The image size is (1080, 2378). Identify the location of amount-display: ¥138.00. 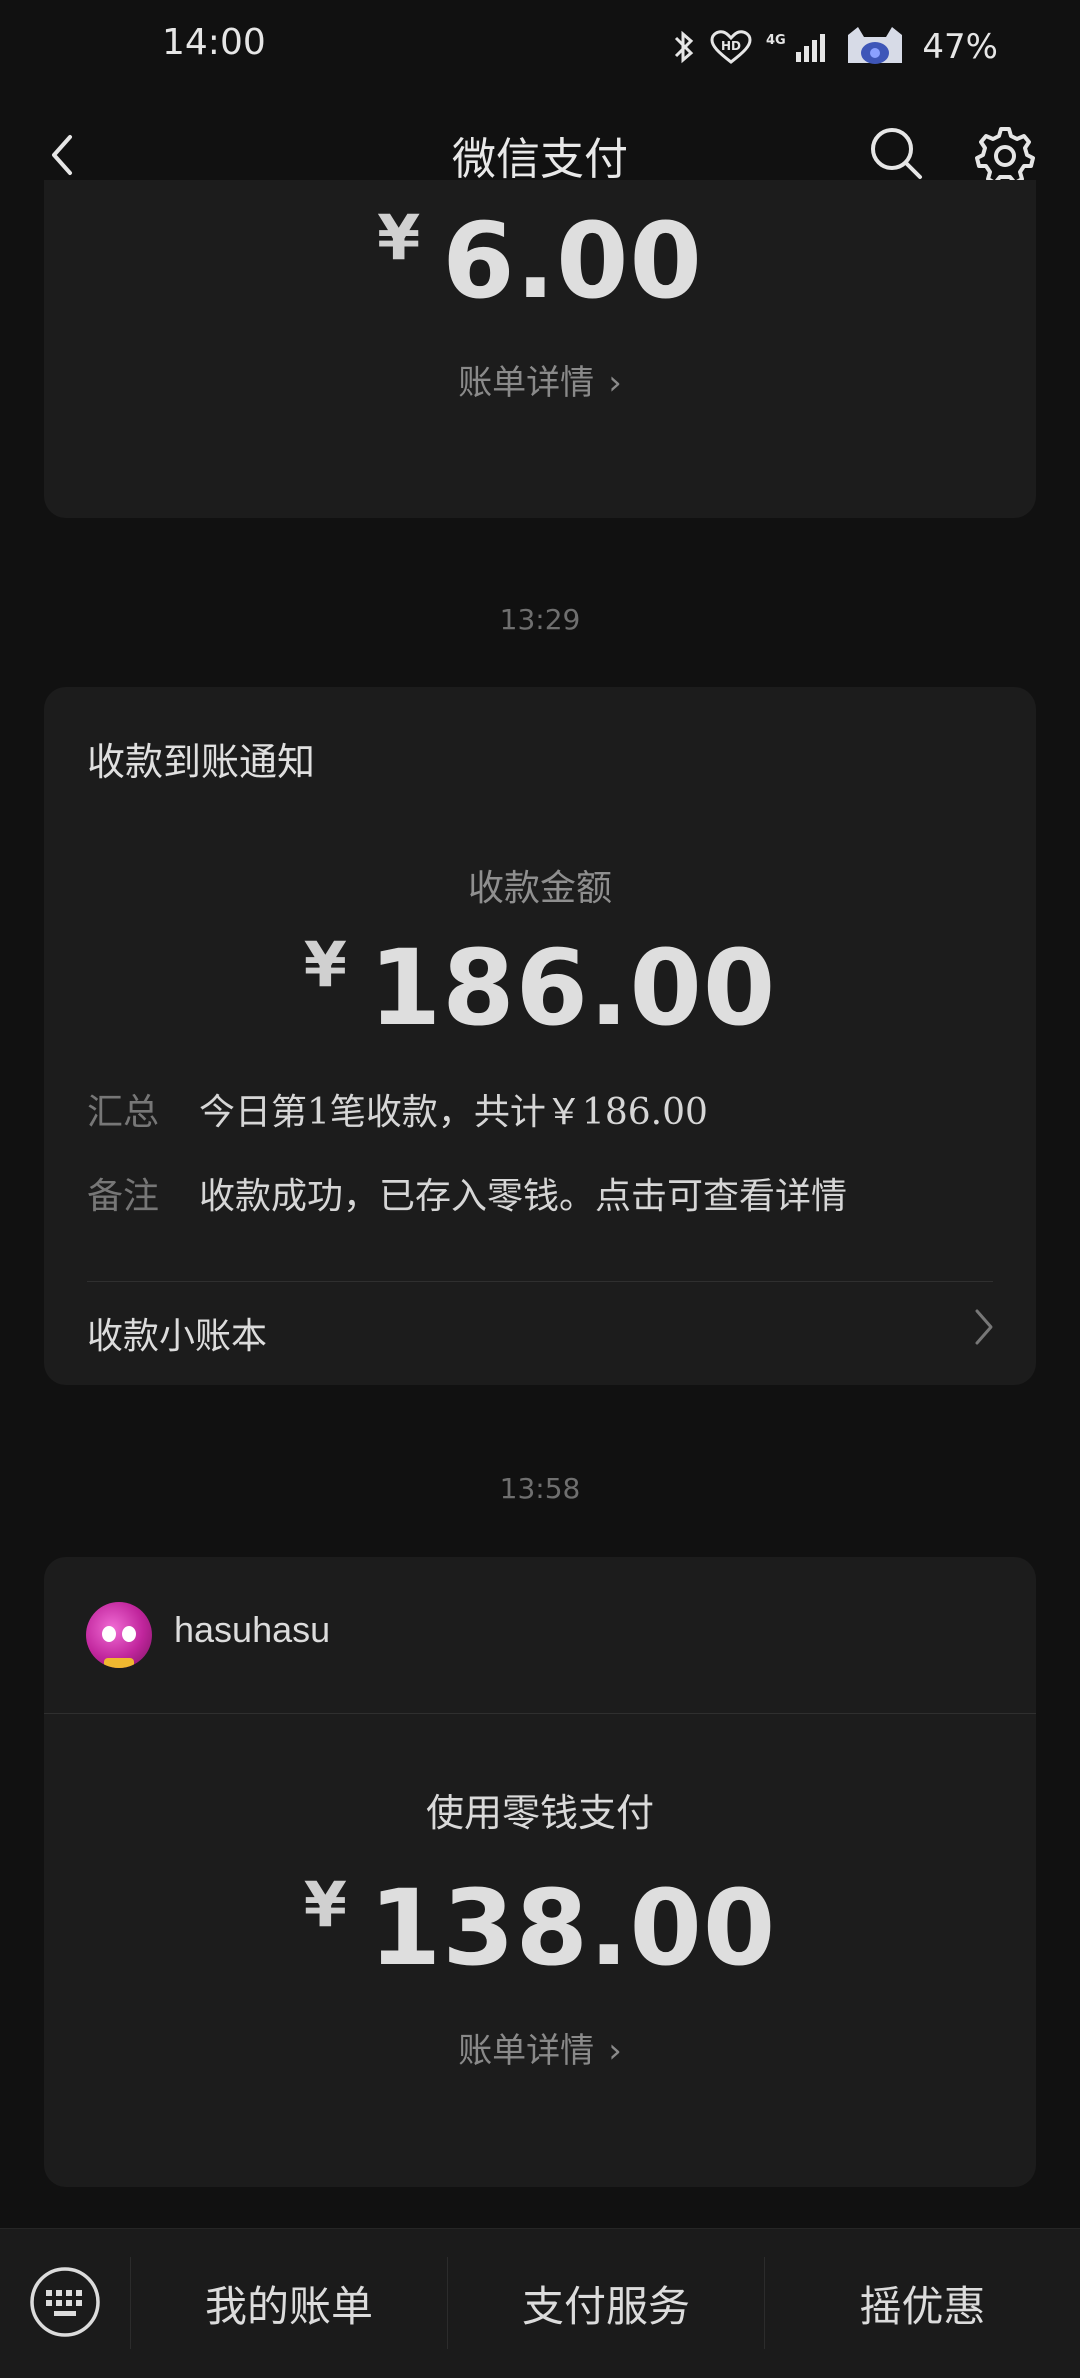
(540, 1928).